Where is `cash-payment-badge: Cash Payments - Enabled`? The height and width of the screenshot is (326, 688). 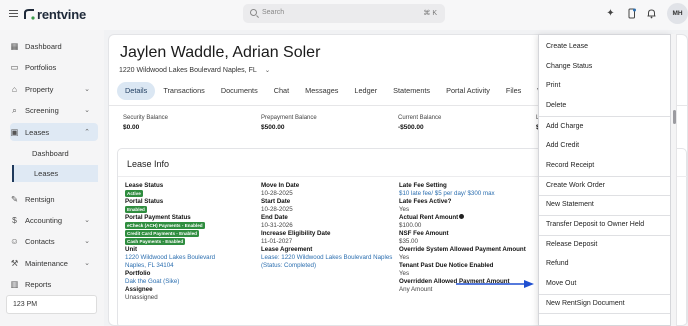
cash-payment-badge: Cash Payments - Enabled is located at coordinates (155, 241).